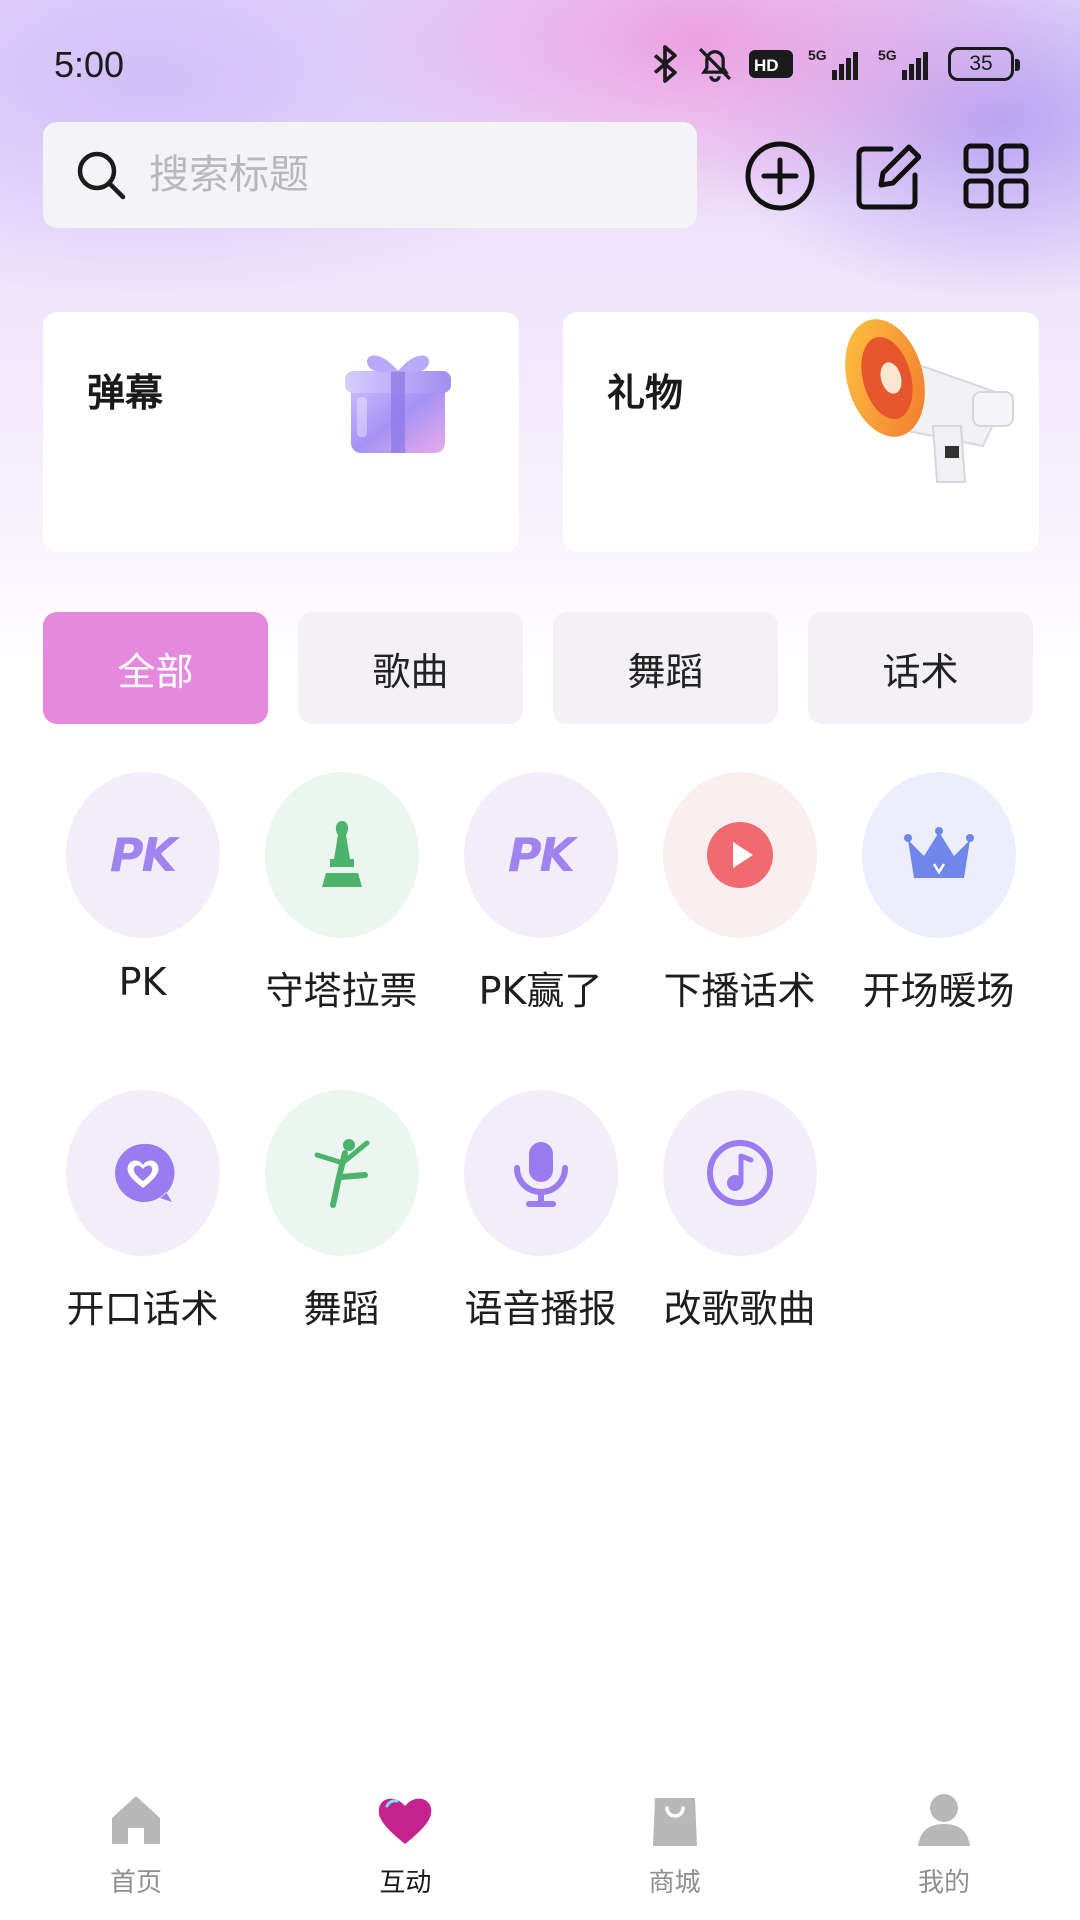  I want to click on add-circle-icon, so click(780, 176).